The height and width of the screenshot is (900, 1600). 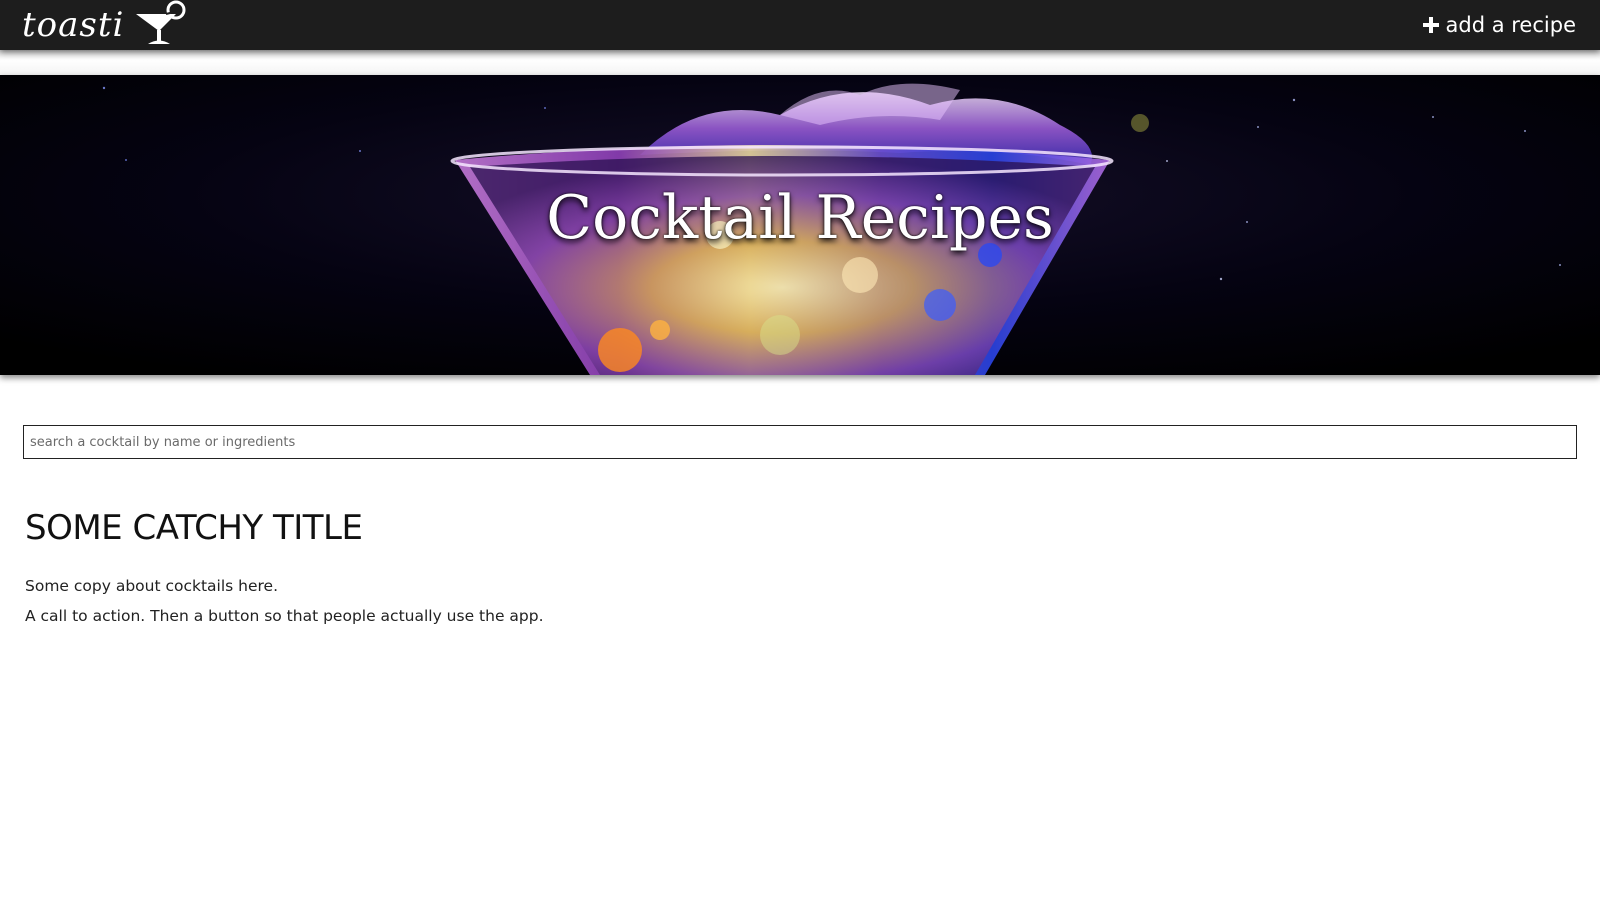 What do you see at coordinates (1510, 25) in the screenshot?
I see `add-recipe-label: add a recipe` at bounding box center [1510, 25].